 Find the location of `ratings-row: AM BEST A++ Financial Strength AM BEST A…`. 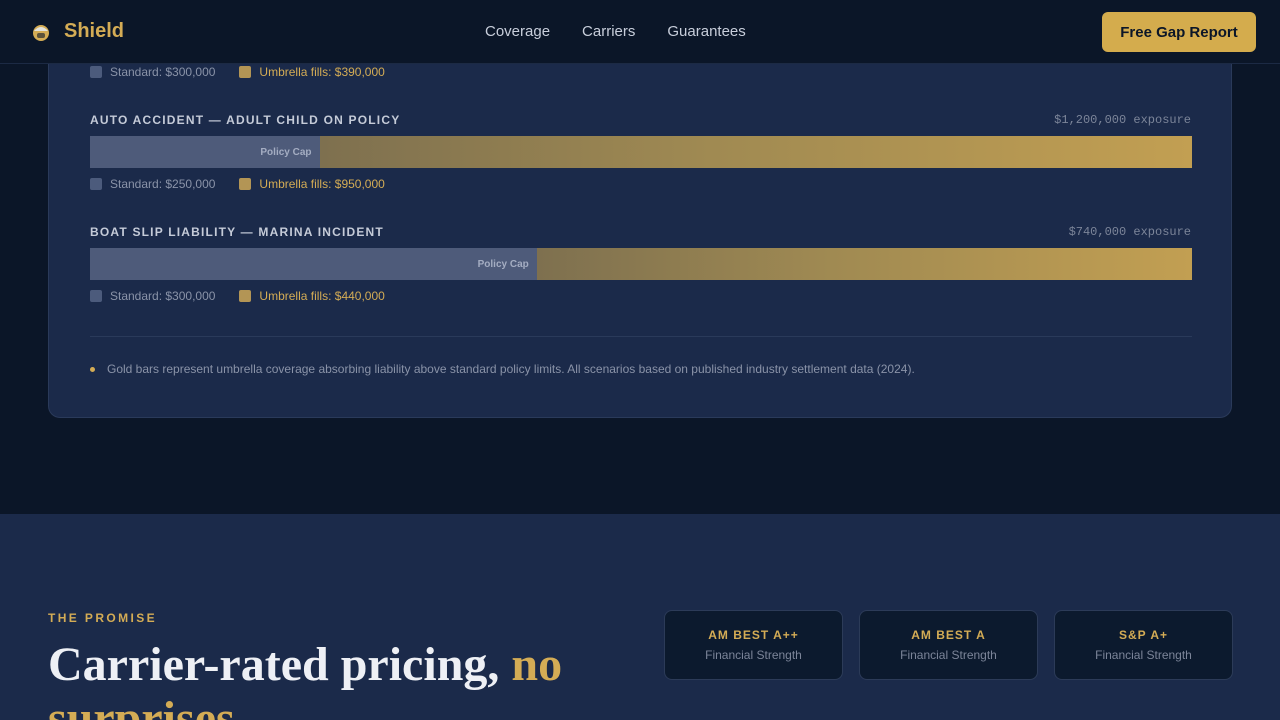

ratings-row: AM BEST A++ Financial Strength AM BEST A… is located at coordinates (948, 645).